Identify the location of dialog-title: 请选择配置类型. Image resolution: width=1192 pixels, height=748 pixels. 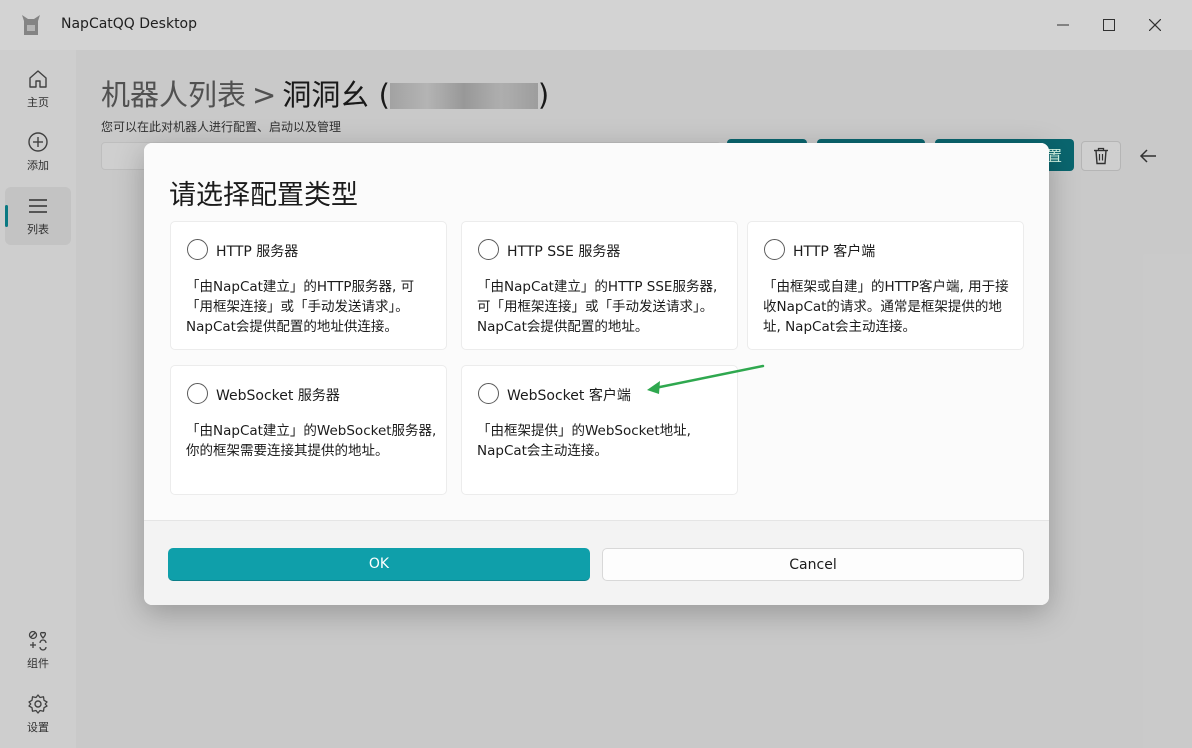
(263, 195).